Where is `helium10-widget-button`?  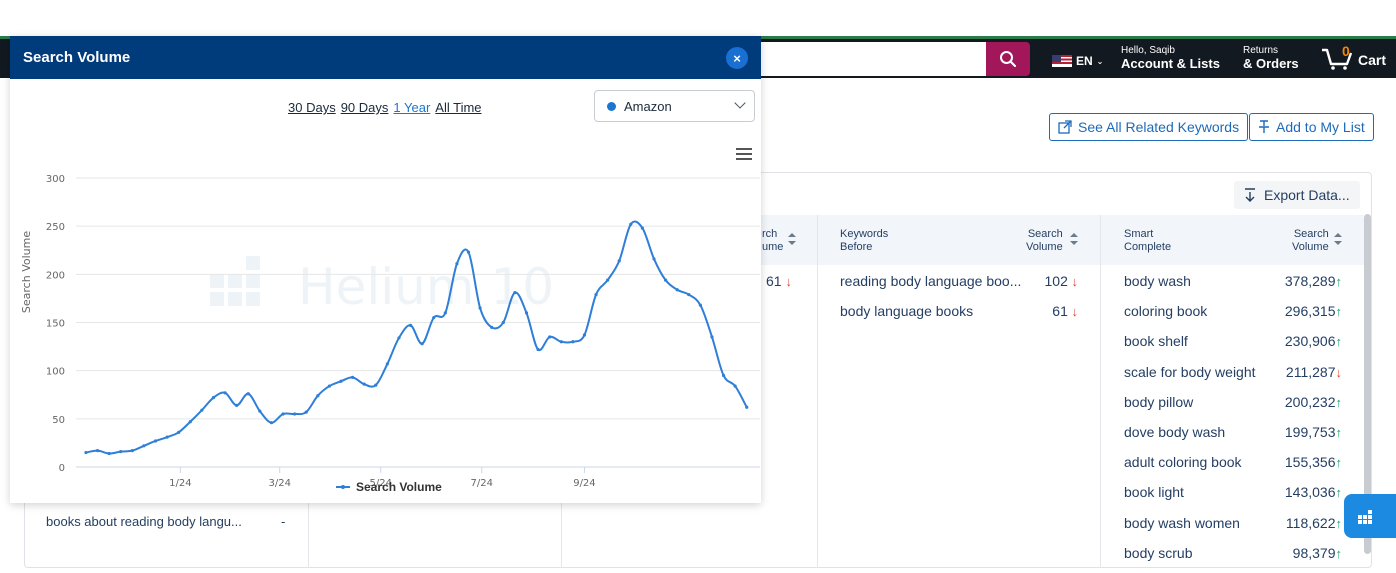 helium10-widget-button is located at coordinates (1370, 516).